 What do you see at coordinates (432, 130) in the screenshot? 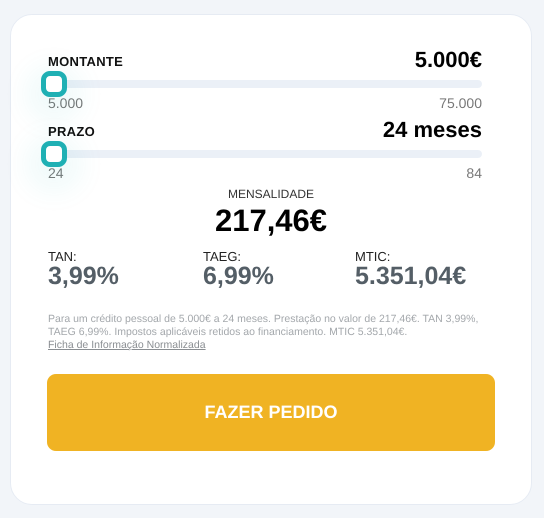
I see `slider-value: 24 meses` at bounding box center [432, 130].